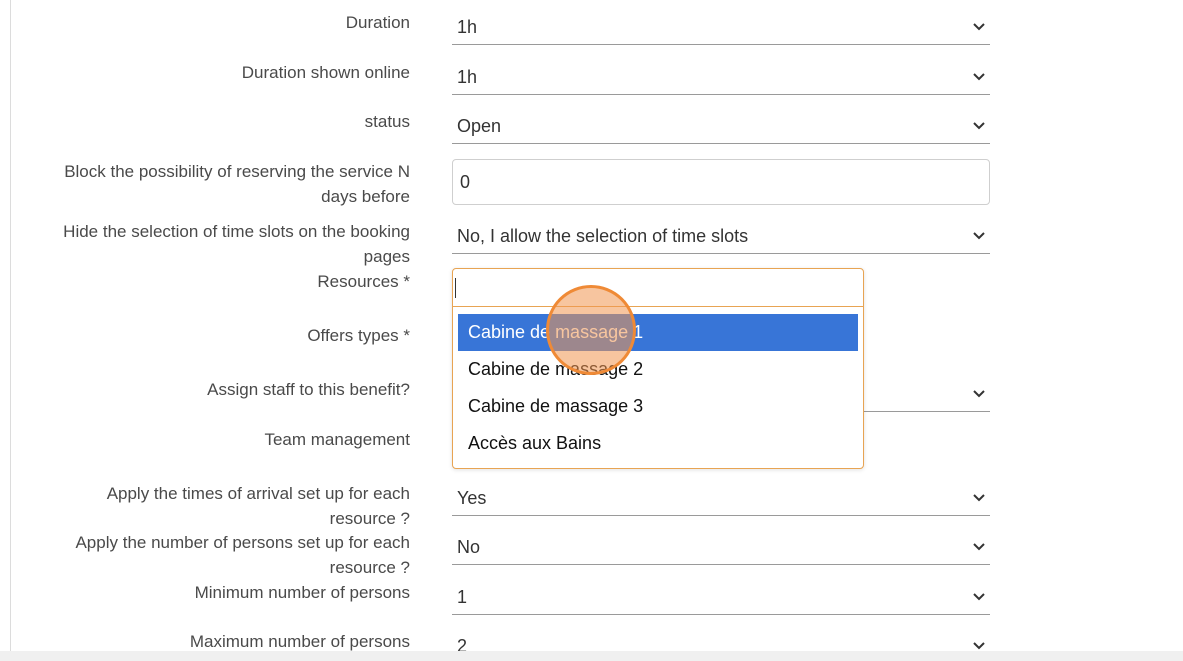 The height and width of the screenshot is (661, 1183). Describe the element at coordinates (591, 656) in the screenshot. I see `bottom-scroll-strip` at that location.